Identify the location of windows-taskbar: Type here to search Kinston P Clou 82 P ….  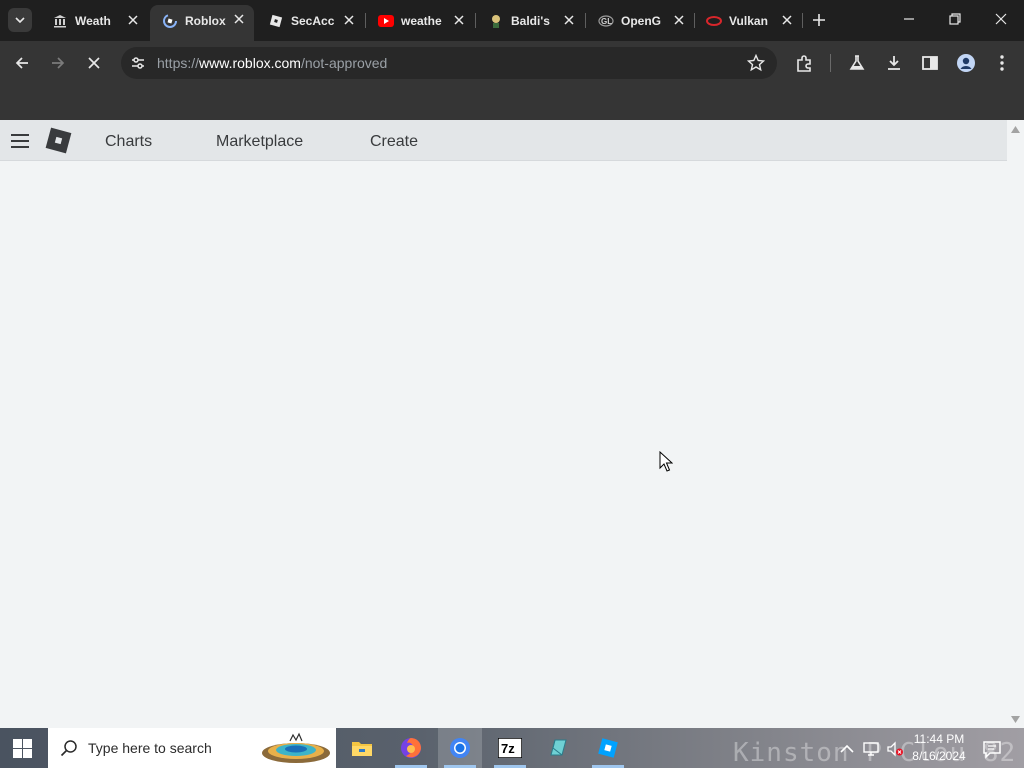
(512, 748).